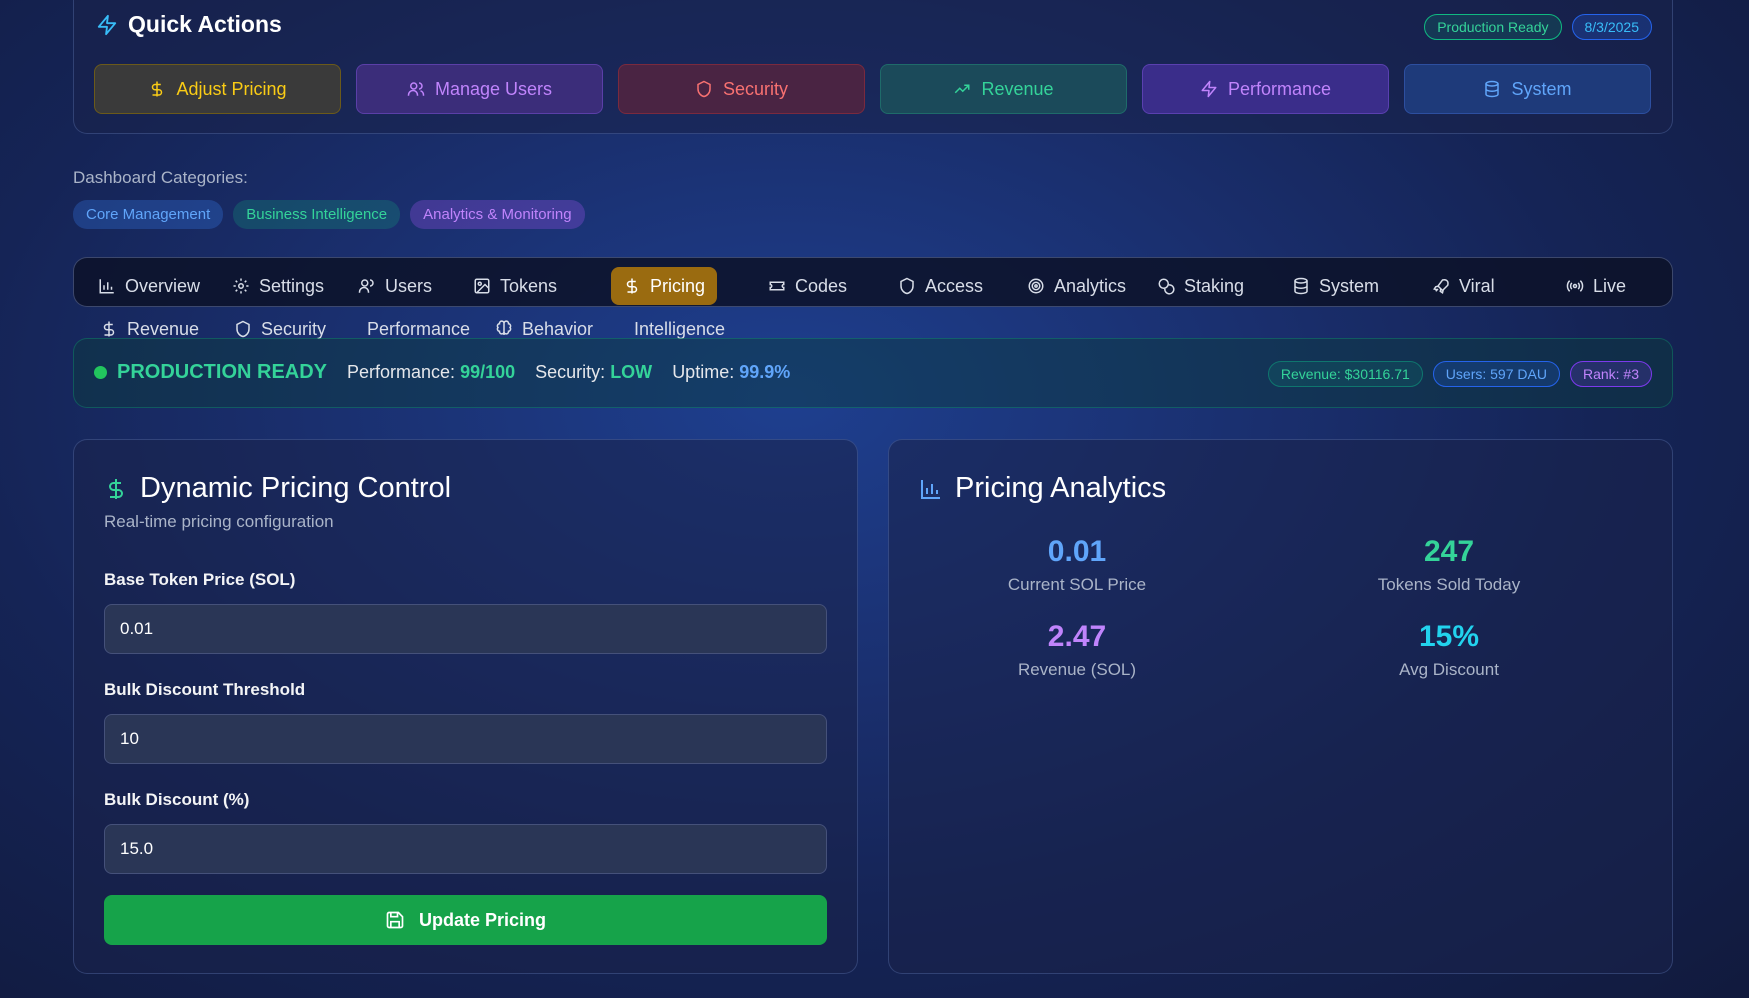 The height and width of the screenshot is (998, 1749). What do you see at coordinates (1061, 488) in the screenshot?
I see `pricing-analytics-title: Pricing Analytics` at bounding box center [1061, 488].